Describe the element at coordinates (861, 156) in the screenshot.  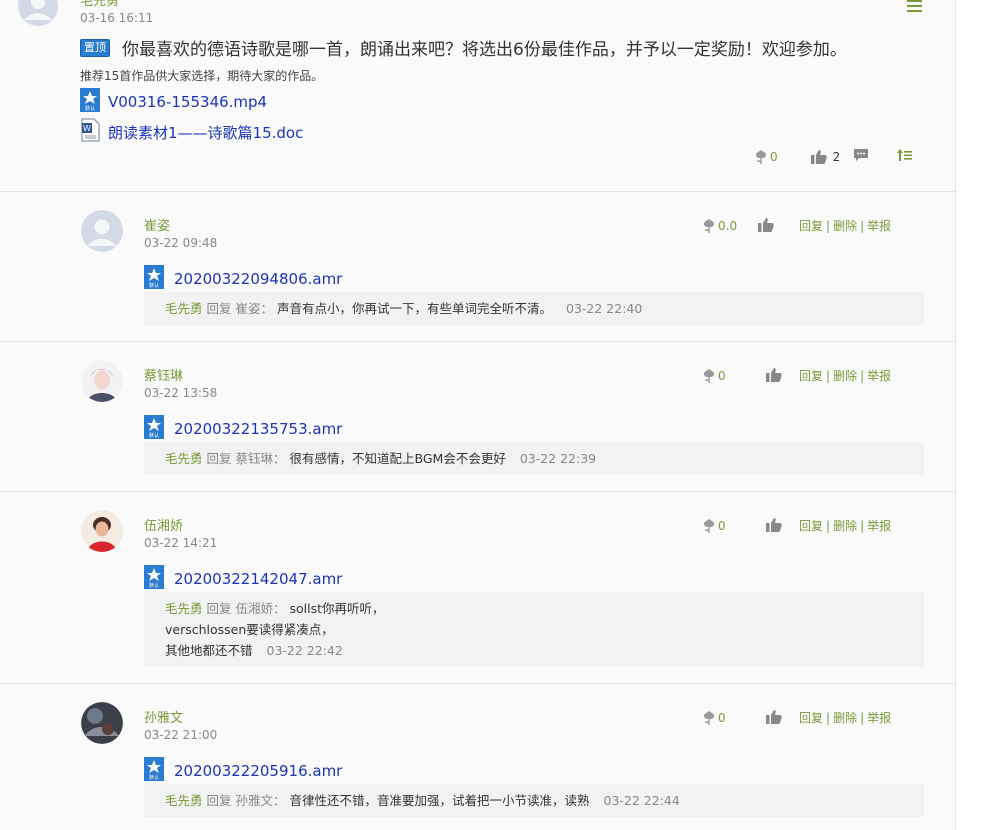
I see `comment-icon` at that location.